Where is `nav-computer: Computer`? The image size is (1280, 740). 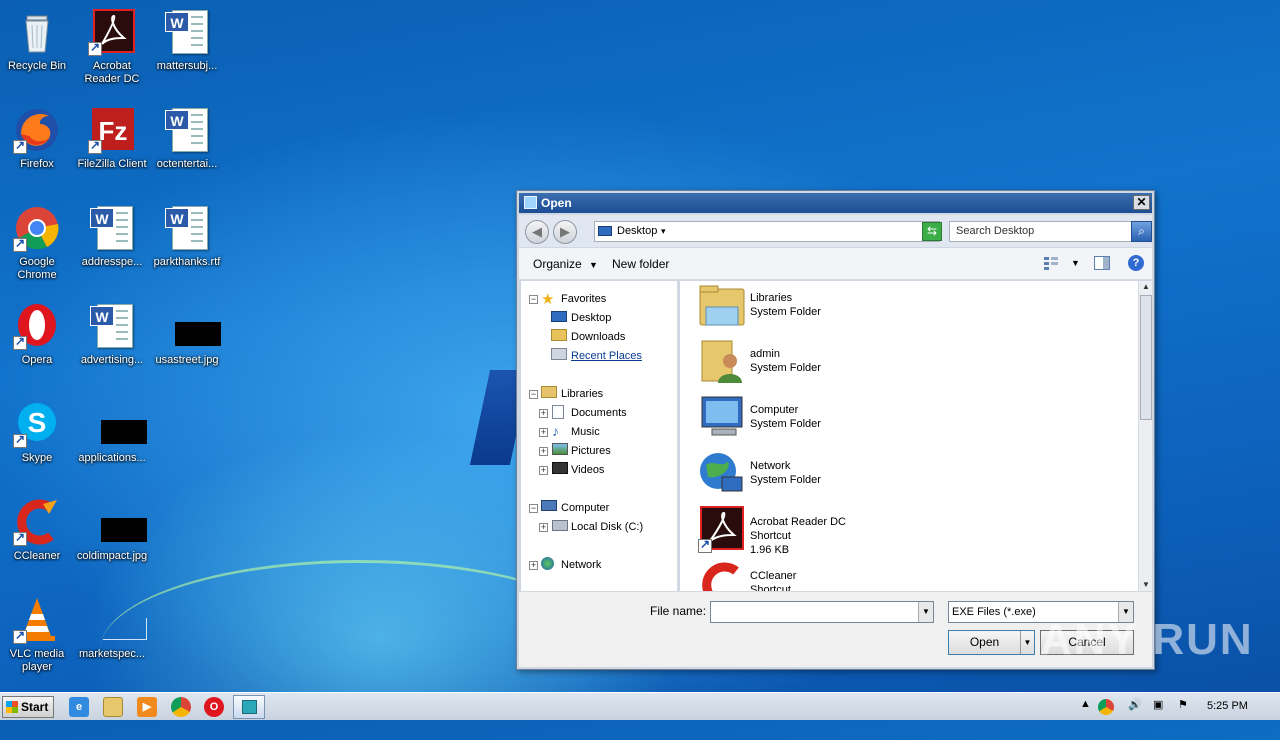 nav-computer: Computer is located at coordinates (585, 508).